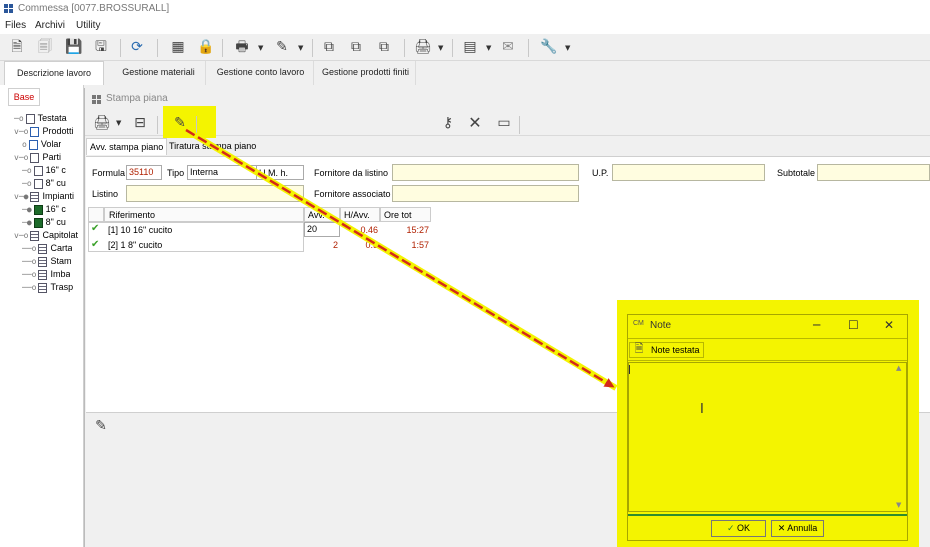 Image resolution: width=930 pixels, height=547 pixels. Describe the element at coordinates (50, 25) in the screenshot. I see `menu-archivi: Archivi` at that location.